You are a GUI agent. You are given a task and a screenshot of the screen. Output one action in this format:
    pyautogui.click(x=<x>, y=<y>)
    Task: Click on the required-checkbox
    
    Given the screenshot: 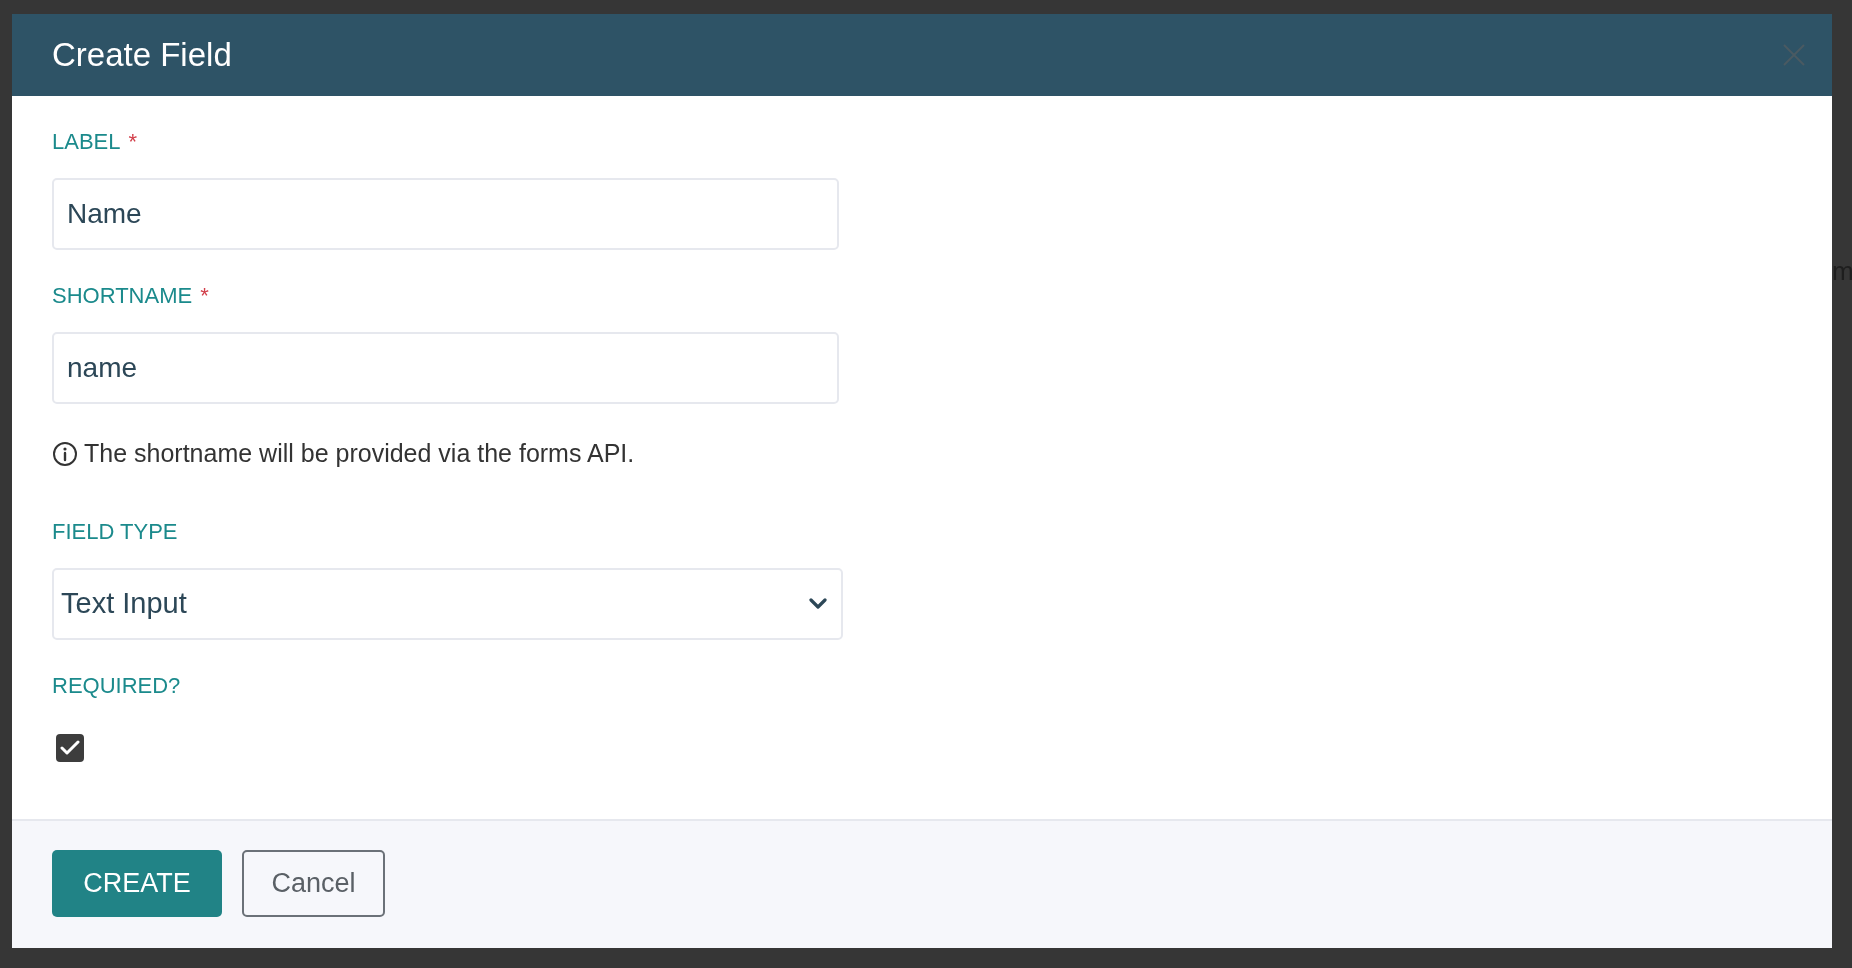 What is the action you would take?
    pyautogui.click(x=70, y=747)
    